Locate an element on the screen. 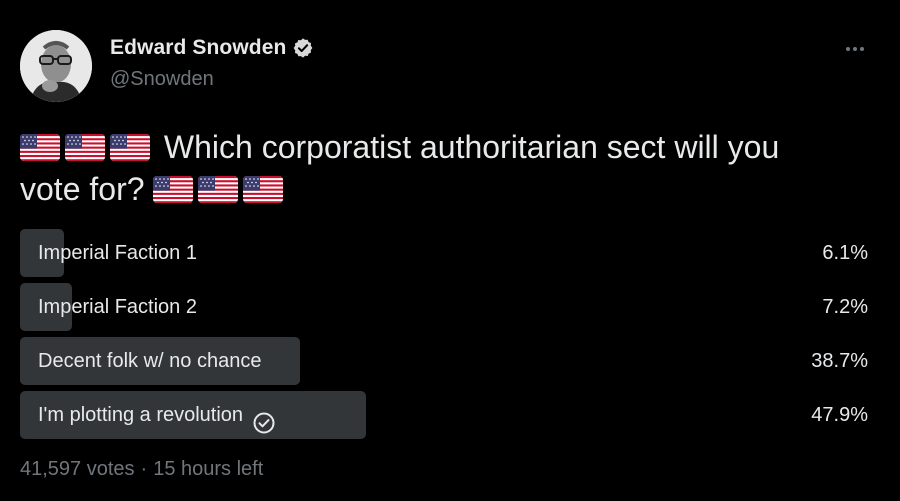  author-name-row: Edward Snowden is located at coordinates (212, 48).